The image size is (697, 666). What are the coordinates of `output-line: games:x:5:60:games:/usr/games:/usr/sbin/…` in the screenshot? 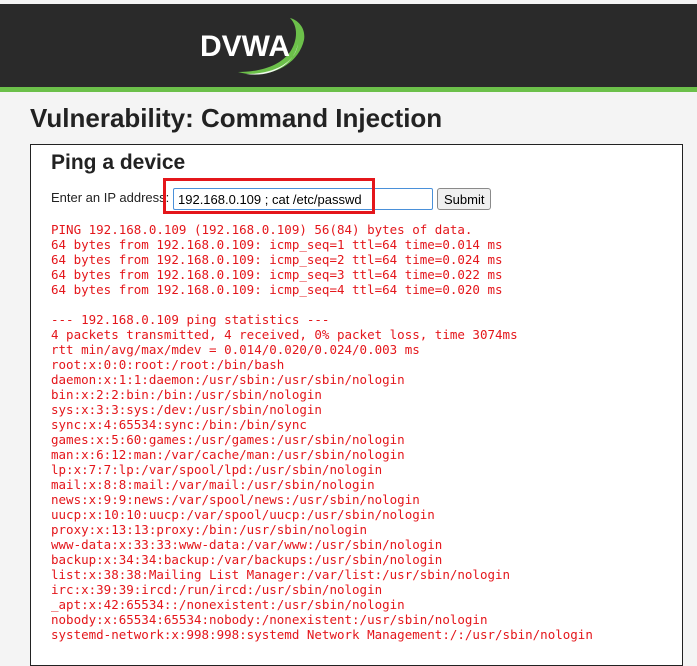 It's located at (228, 439).